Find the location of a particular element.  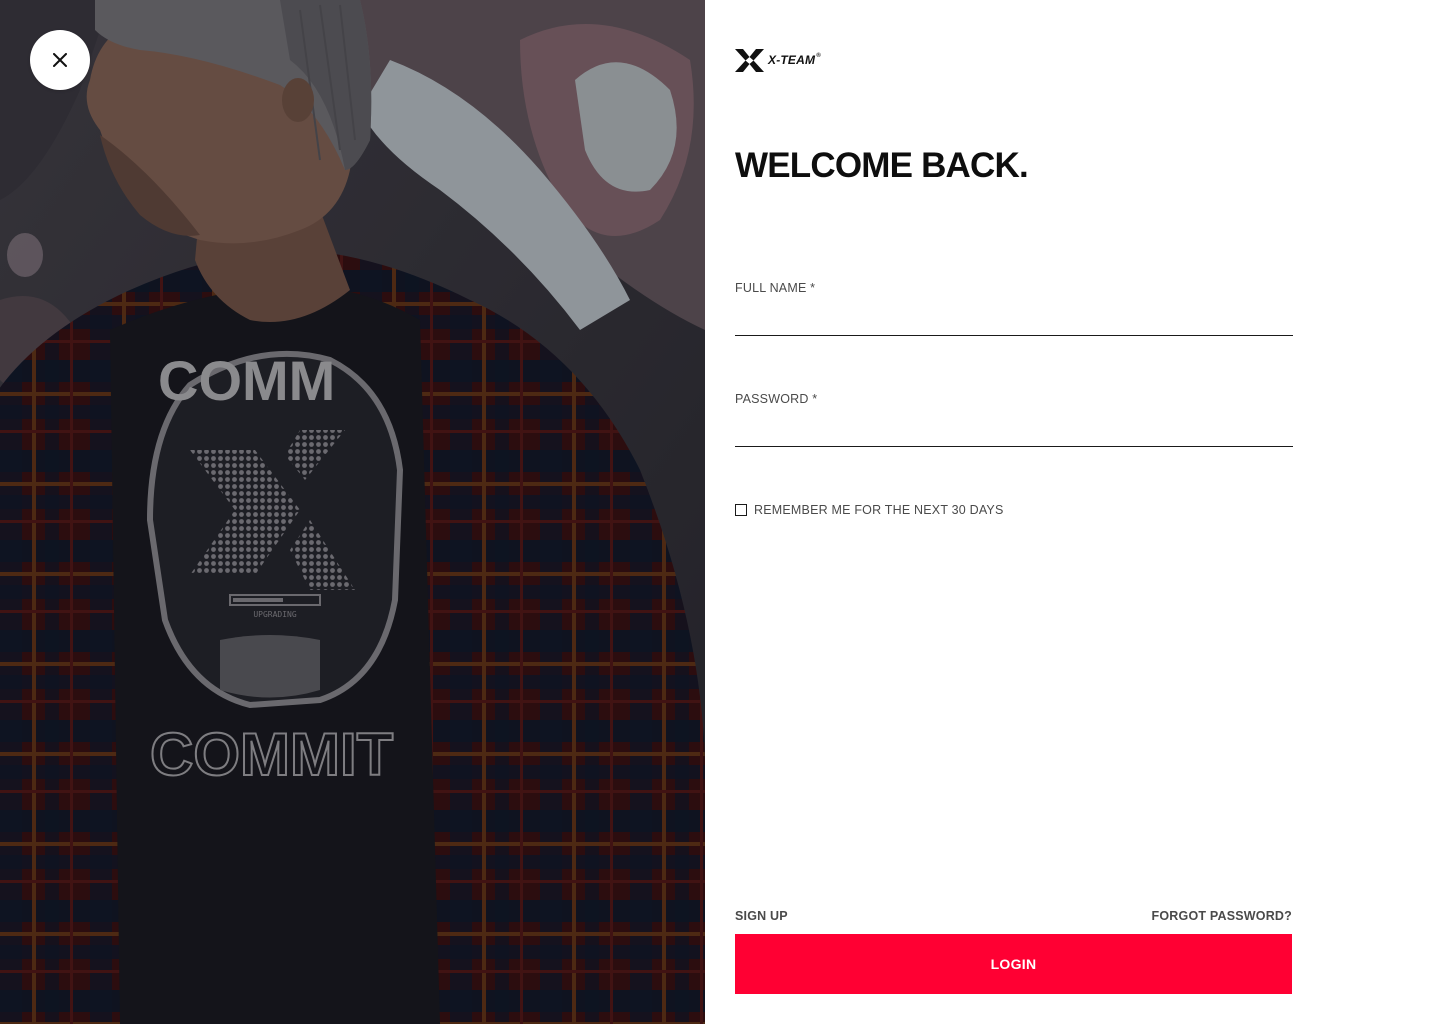

x-team-logo: X-TEAM® is located at coordinates (778, 60).